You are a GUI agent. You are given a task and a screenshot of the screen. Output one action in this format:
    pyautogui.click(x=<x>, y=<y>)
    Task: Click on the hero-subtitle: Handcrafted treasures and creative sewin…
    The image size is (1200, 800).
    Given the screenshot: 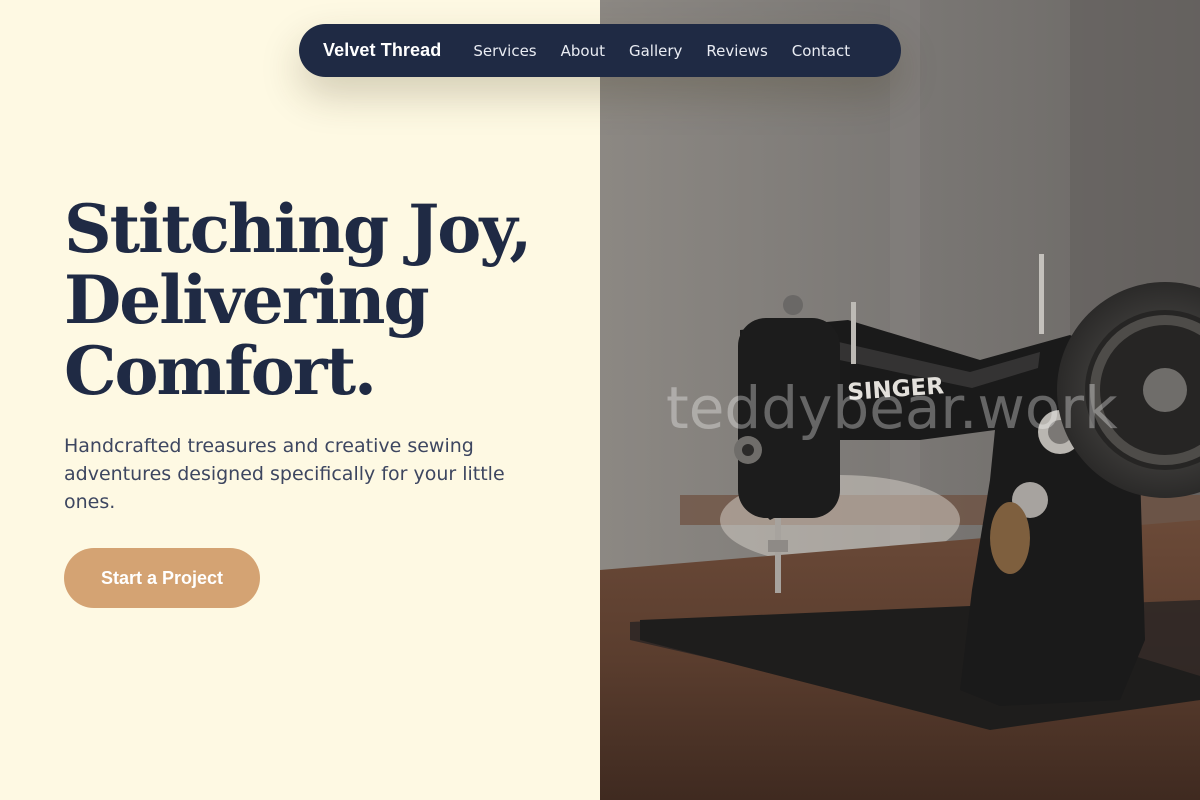 What is the action you would take?
    pyautogui.click(x=284, y=474)
    